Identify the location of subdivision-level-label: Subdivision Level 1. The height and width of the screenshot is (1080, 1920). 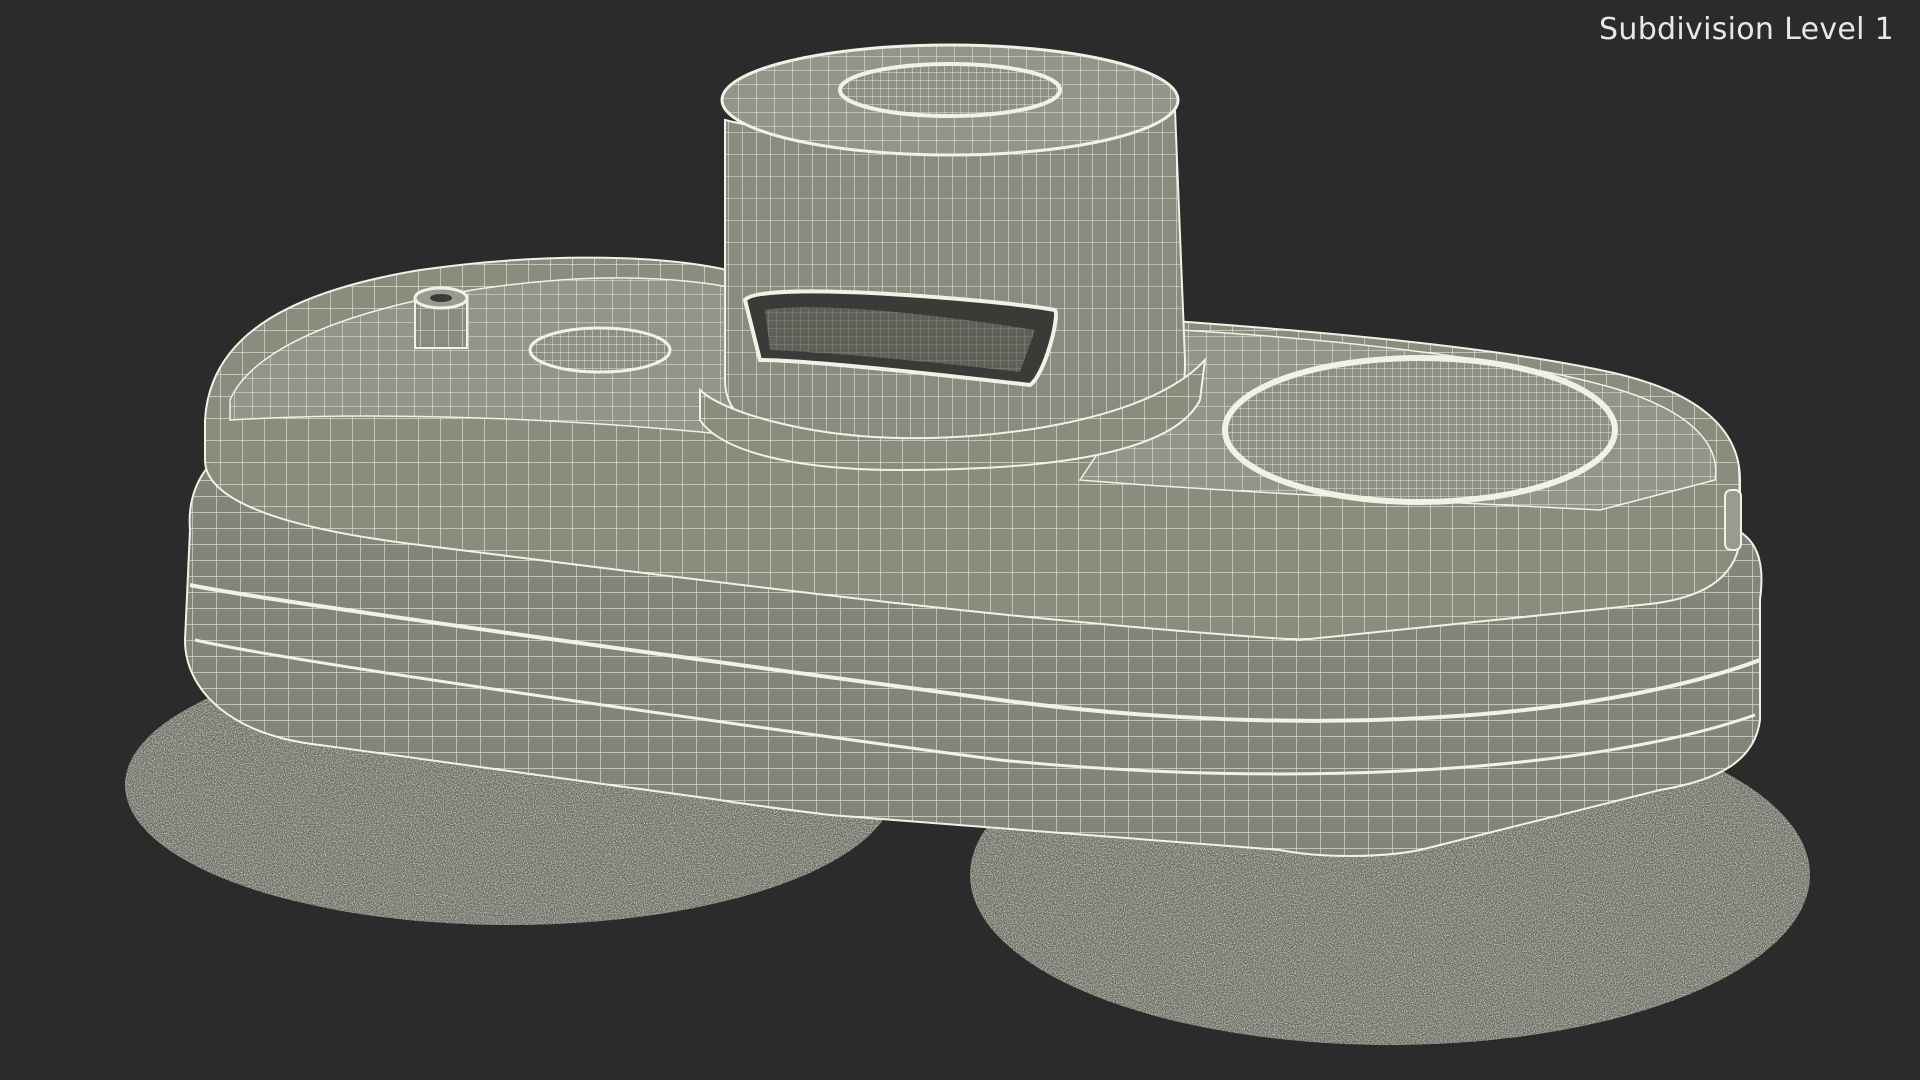
(1746, 29).